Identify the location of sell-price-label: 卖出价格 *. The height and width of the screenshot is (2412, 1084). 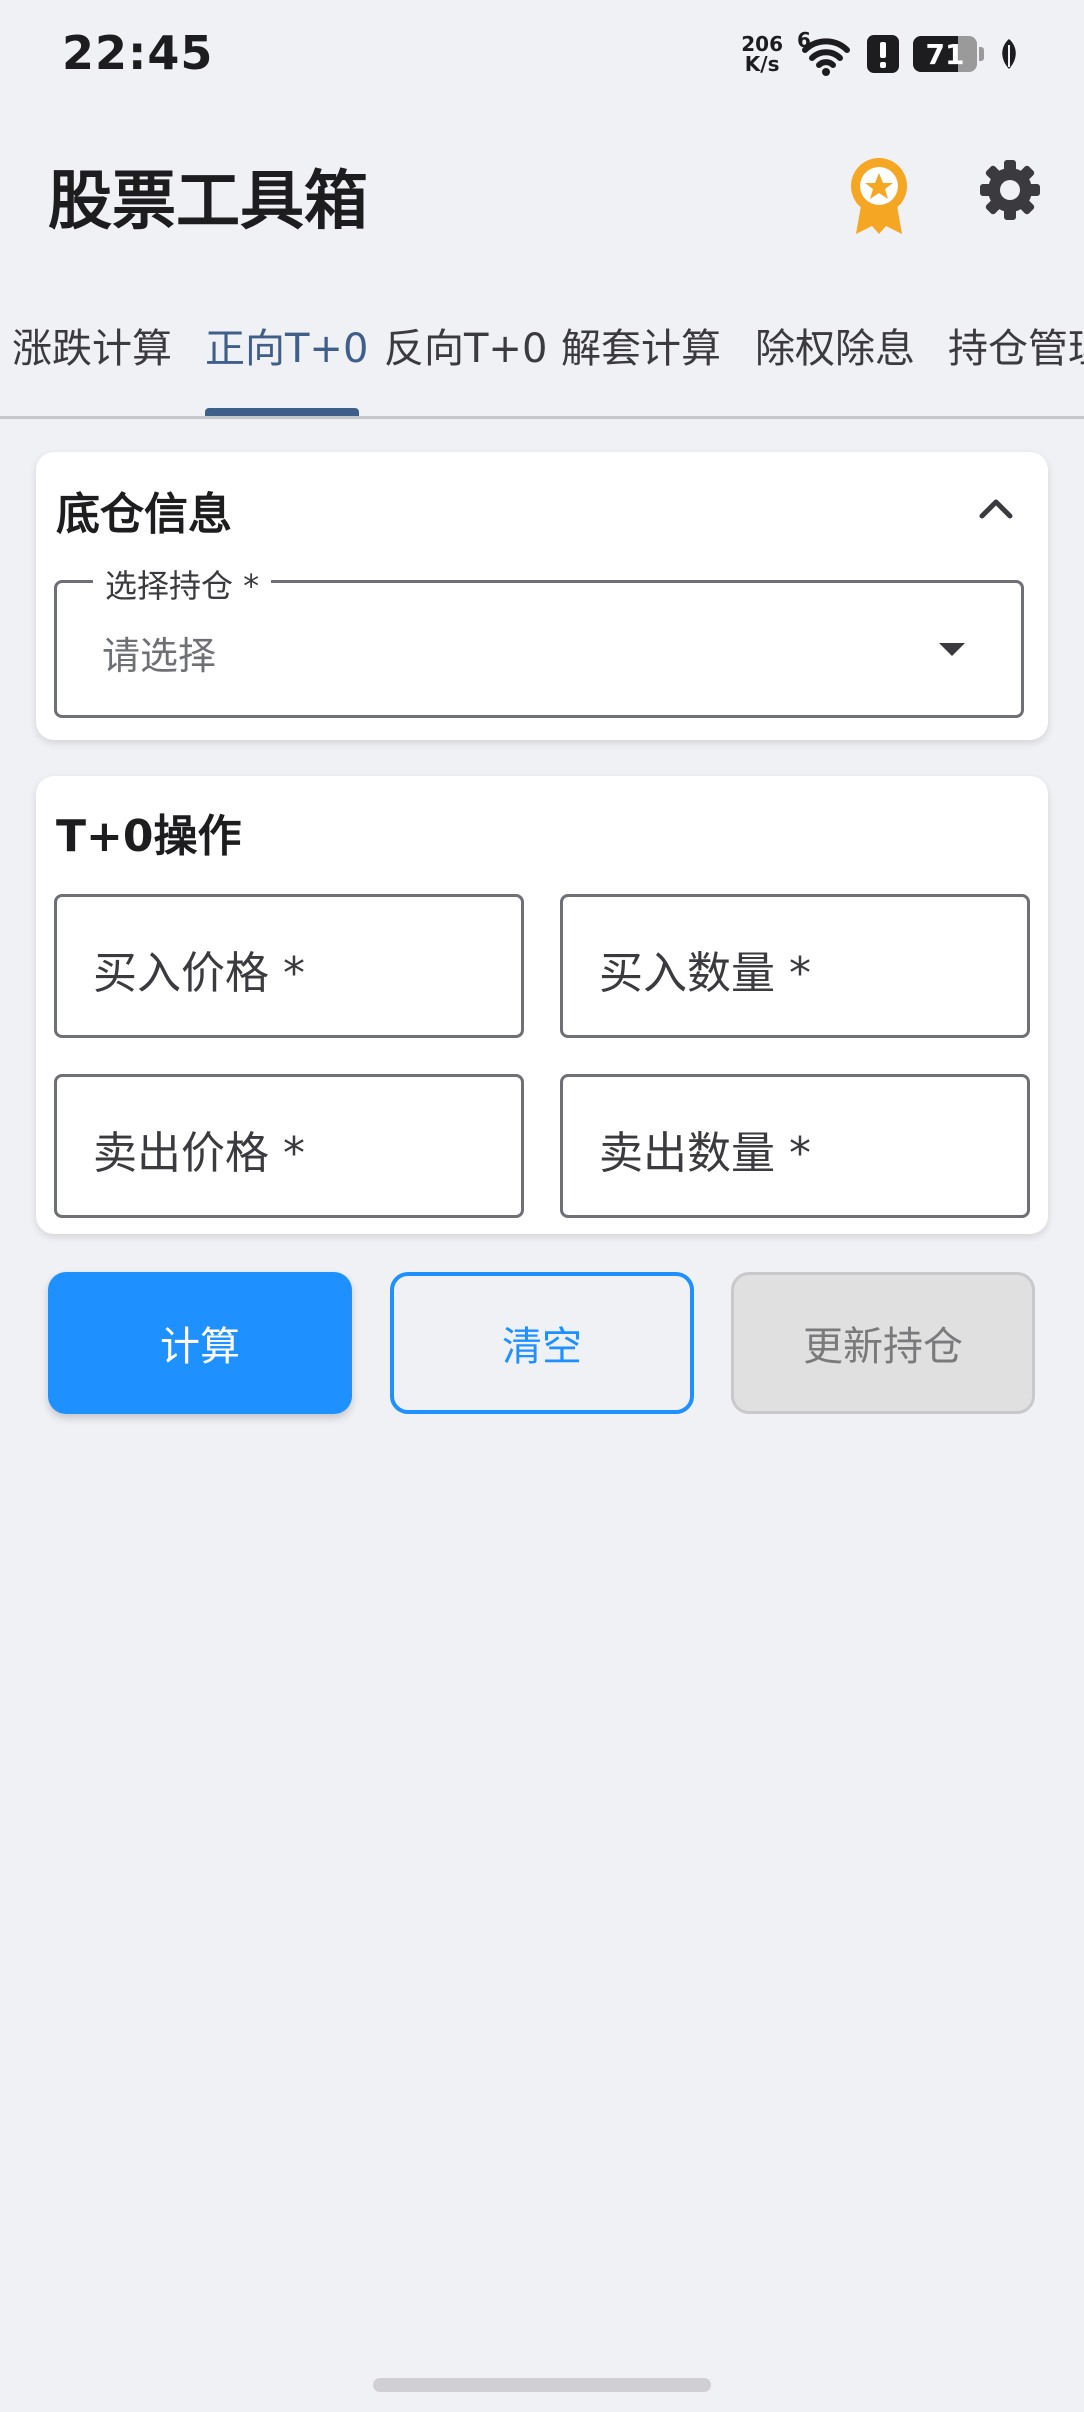
(199, 1153).